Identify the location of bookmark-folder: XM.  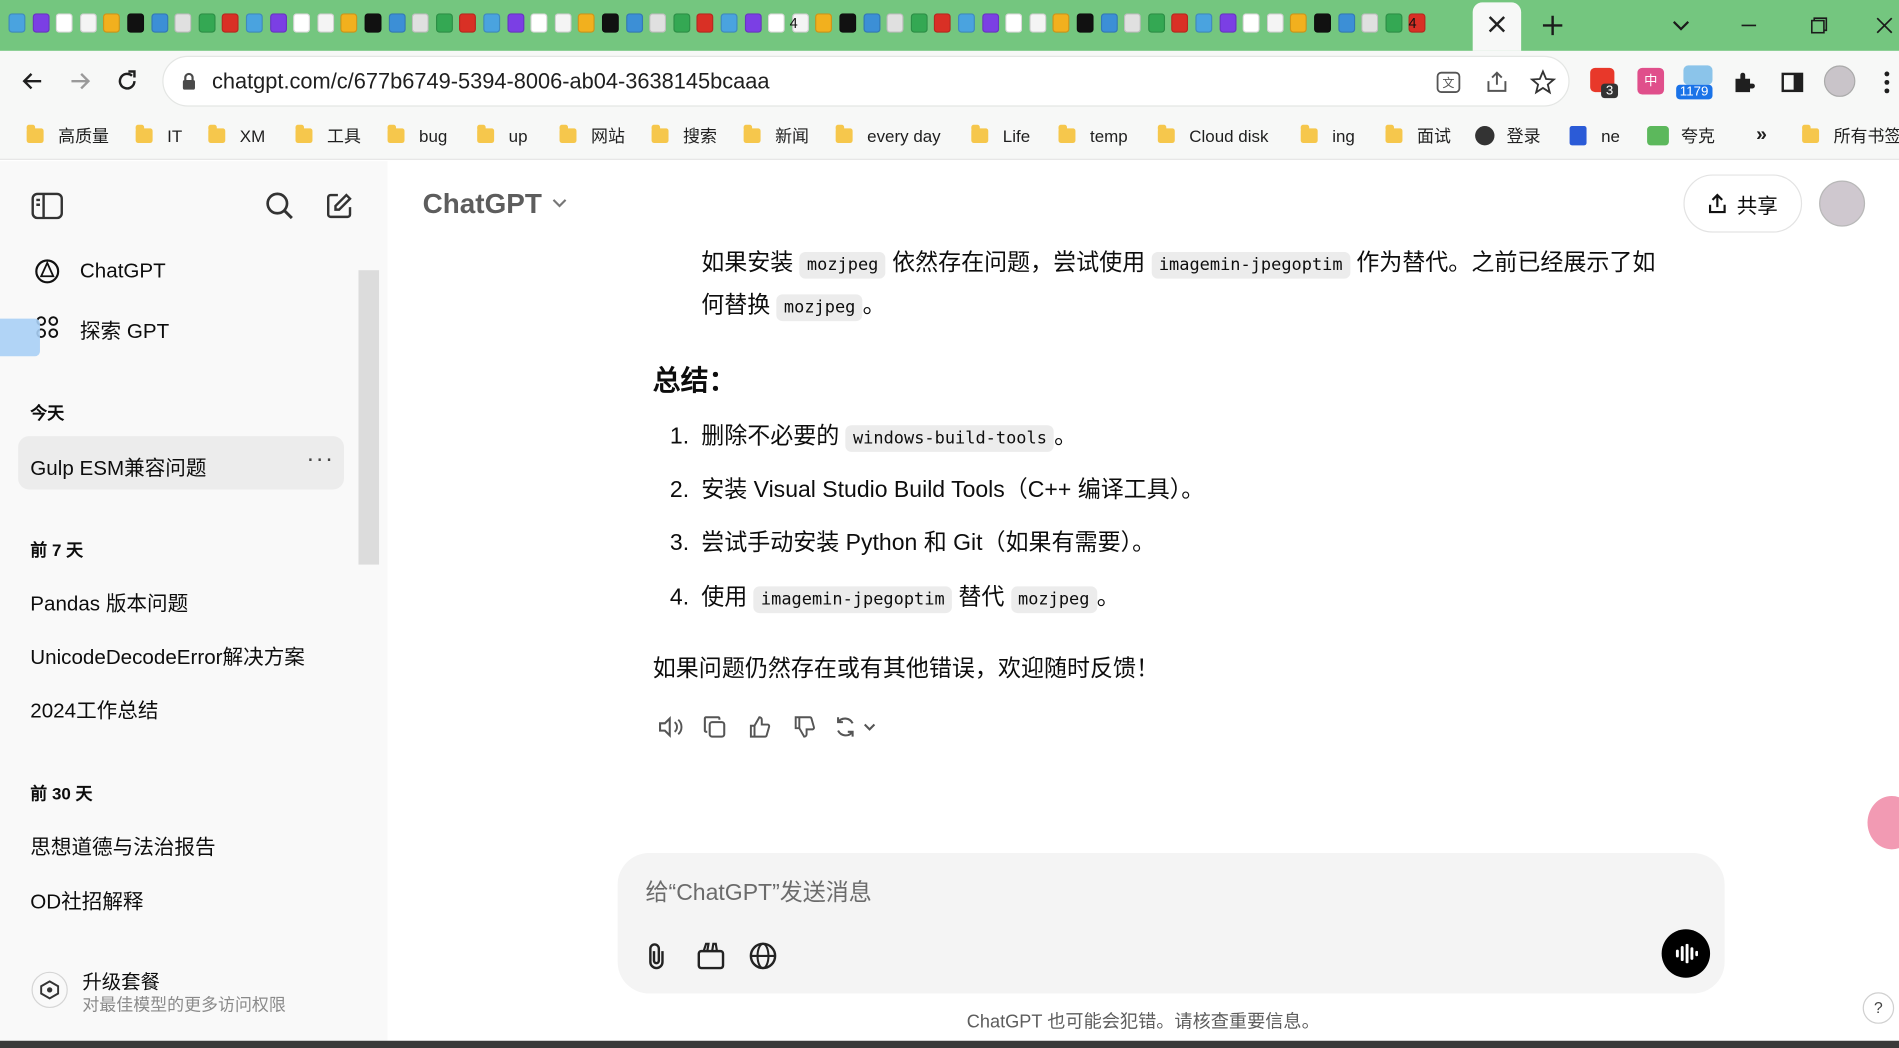
(236, 135).